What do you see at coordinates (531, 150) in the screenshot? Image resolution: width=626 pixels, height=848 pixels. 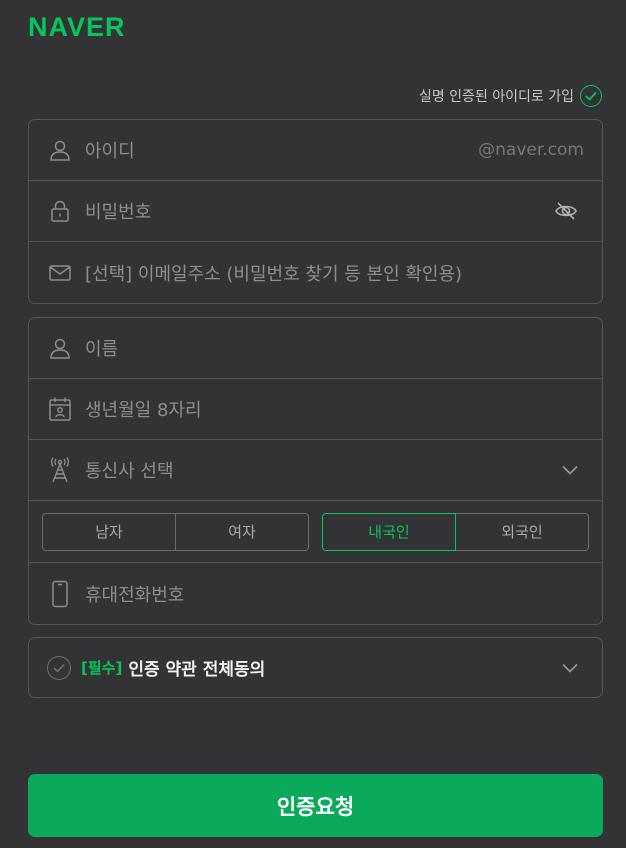 I see `domain-suffix: @naver.com` at bounding box center [531, 150].